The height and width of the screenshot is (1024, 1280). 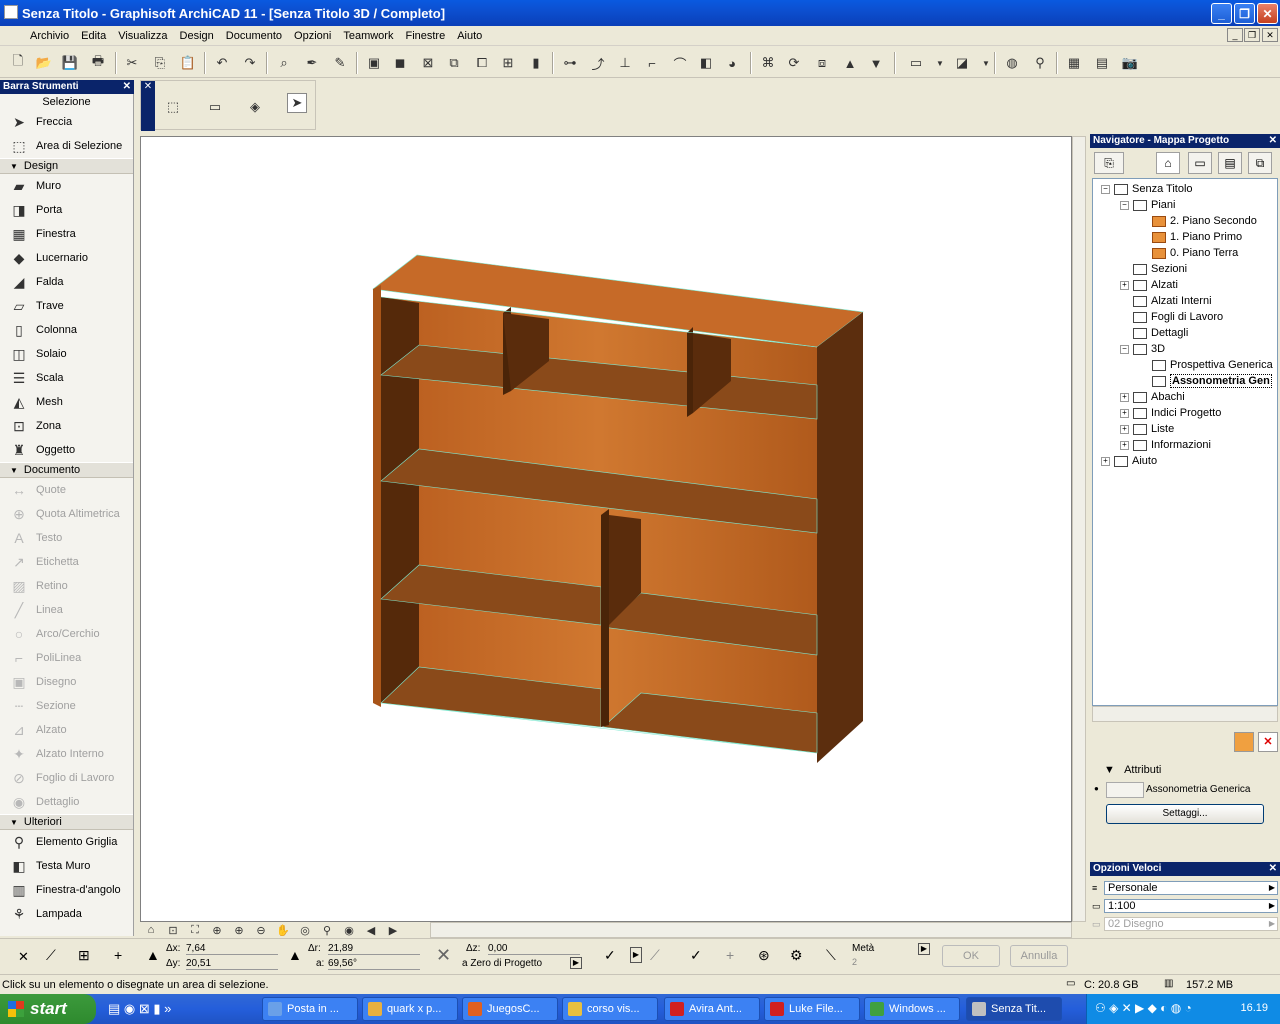 I want to click on delete-icon: ✕, so click(x=1268, y=742).